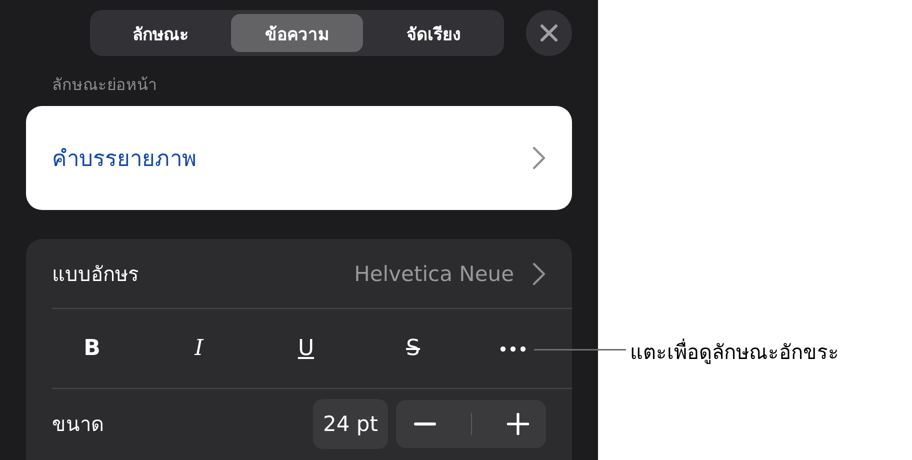 The image size is (912, 460). Describe the element at coordinates (160, 33) in the screenshot. I see `tab: ลักษณะ` at that location.